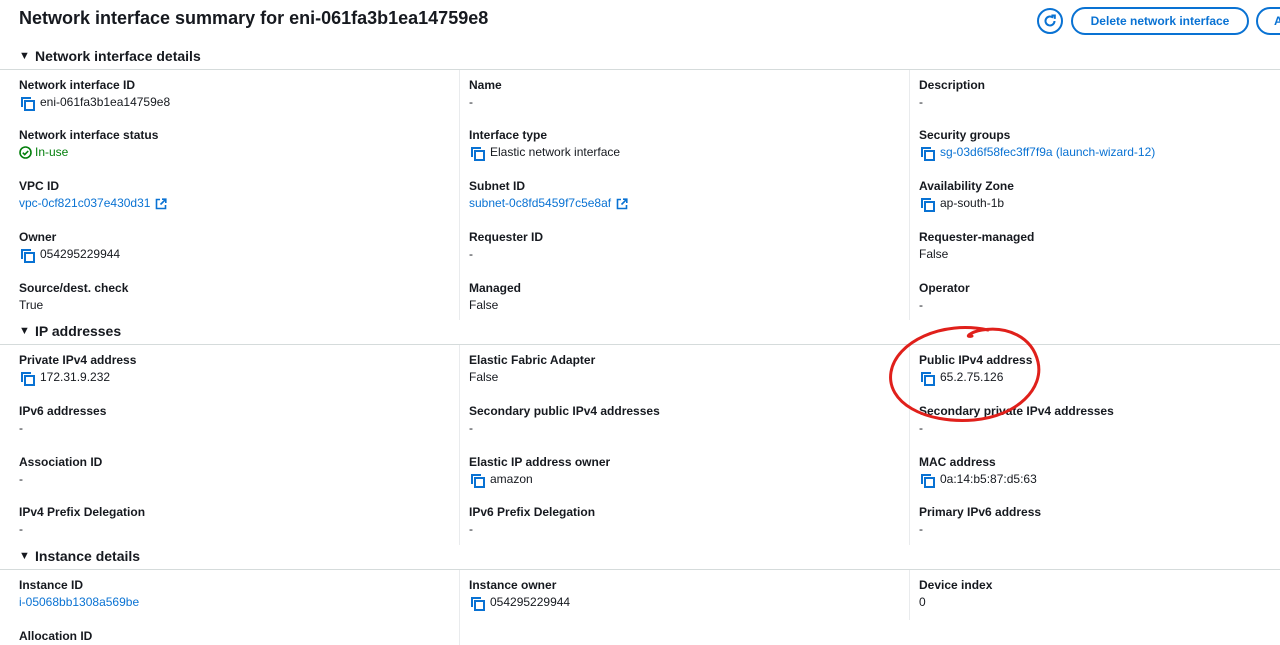 The image size is (1280, 645). Describe the element at coordinates (1099, 297) in the screenshot. I see `field-operator: Operator -` at that location.